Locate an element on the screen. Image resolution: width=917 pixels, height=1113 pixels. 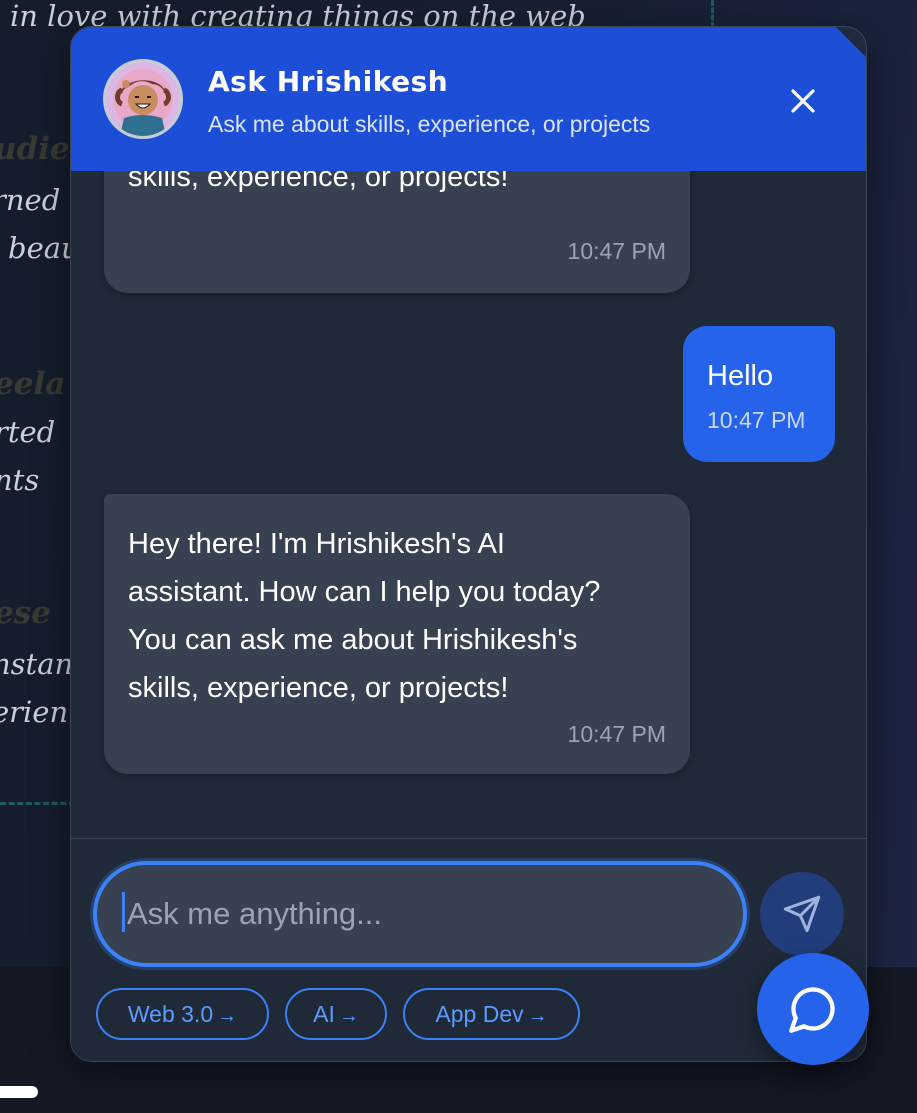
background-text: erien is located at coordinates (34, 712).